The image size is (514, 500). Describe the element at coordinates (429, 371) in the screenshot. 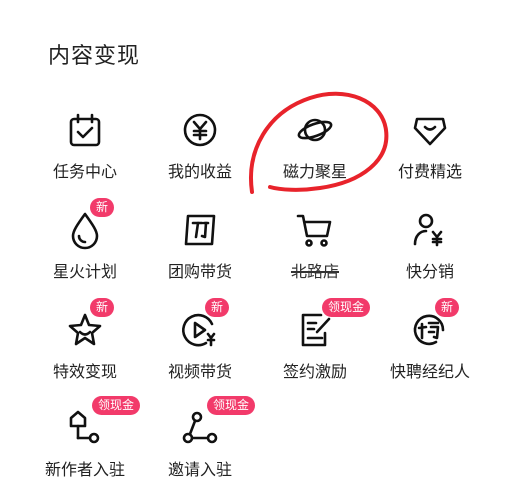

I see `feature-label: 快聘经纪人` at that location.